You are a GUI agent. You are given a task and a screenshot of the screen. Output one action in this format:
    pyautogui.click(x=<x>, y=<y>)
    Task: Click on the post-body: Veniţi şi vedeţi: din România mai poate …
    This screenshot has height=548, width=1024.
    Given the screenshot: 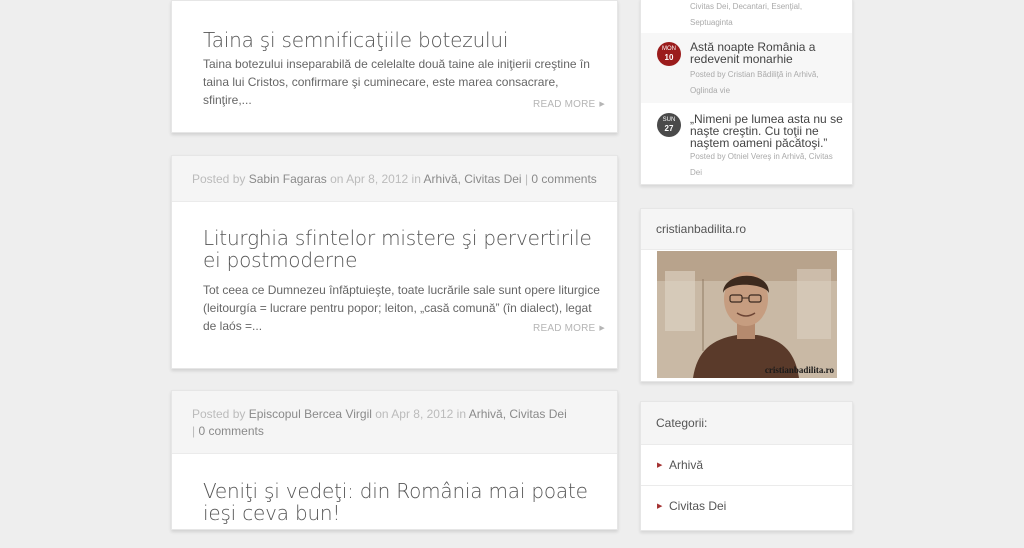 What is the action you would take?
    pyautogui.click(x=394, y=501)
    